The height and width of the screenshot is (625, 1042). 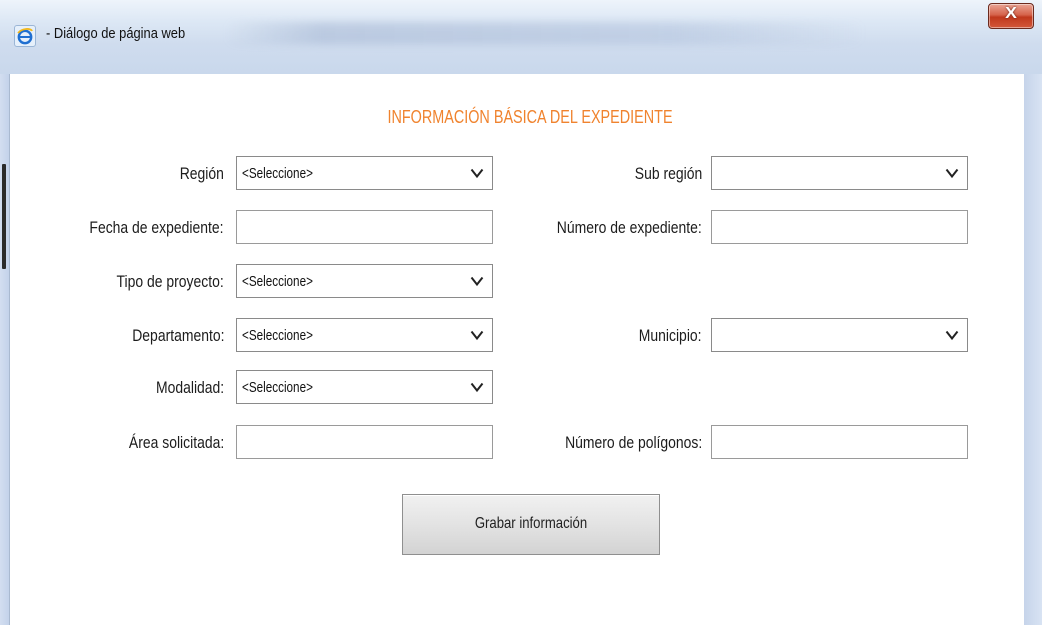 What do you see at coordinates (156, 227) in the screenshot?
I see `fecha-expediente-label: Fecha de expediente:` at bounding box center [156, 227].